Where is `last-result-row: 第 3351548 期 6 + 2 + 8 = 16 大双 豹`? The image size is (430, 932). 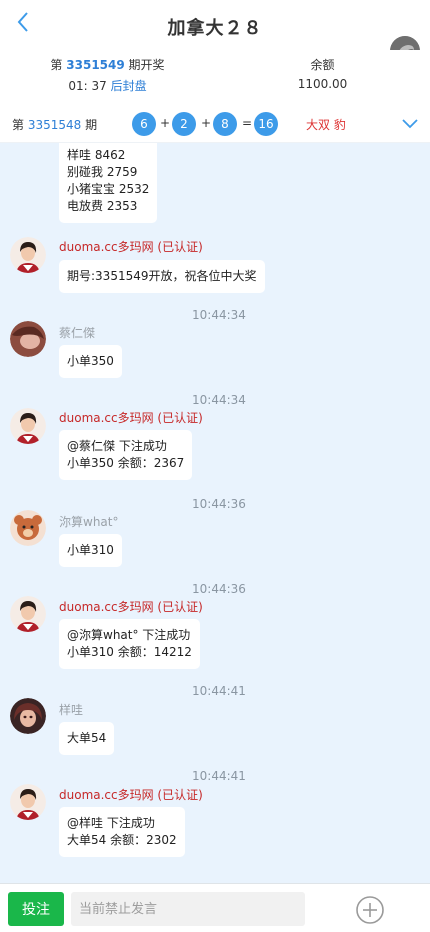
last-result-row: 第 3351548 期 6 + 2 + 8 = 16 大双 豹 is located at coordinates (215, 123).